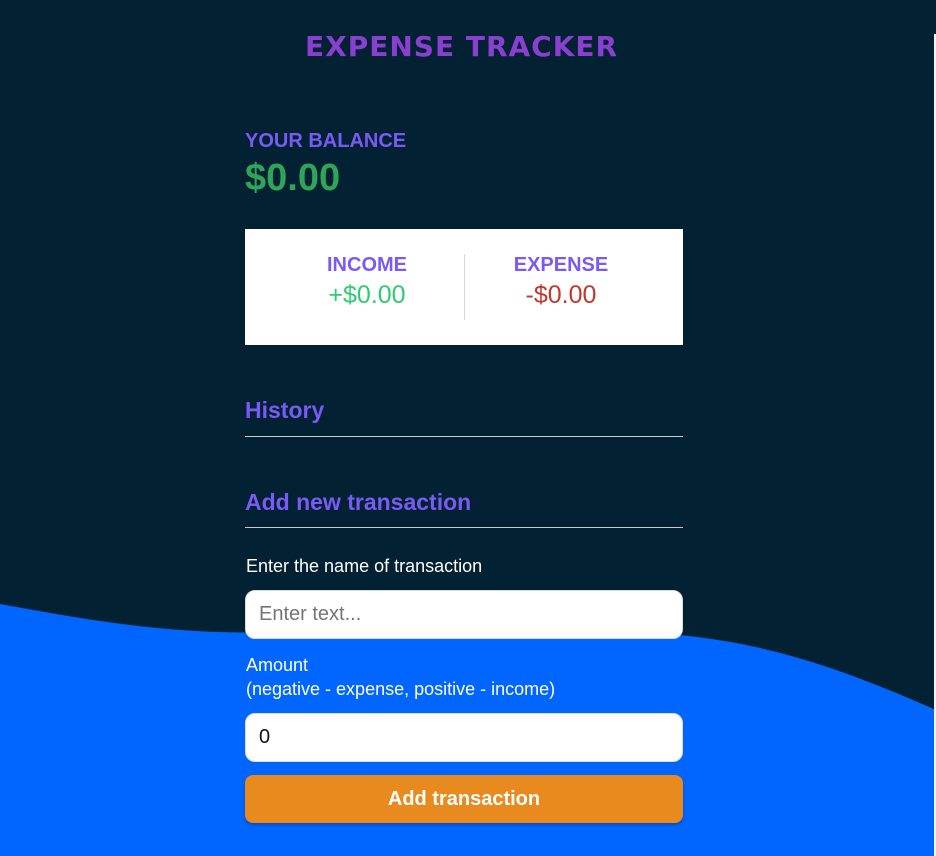 Image resolution: width=936 pixels, height=856 pixels. I want to click on expense-label: EXPENSE, so click(561, 265).